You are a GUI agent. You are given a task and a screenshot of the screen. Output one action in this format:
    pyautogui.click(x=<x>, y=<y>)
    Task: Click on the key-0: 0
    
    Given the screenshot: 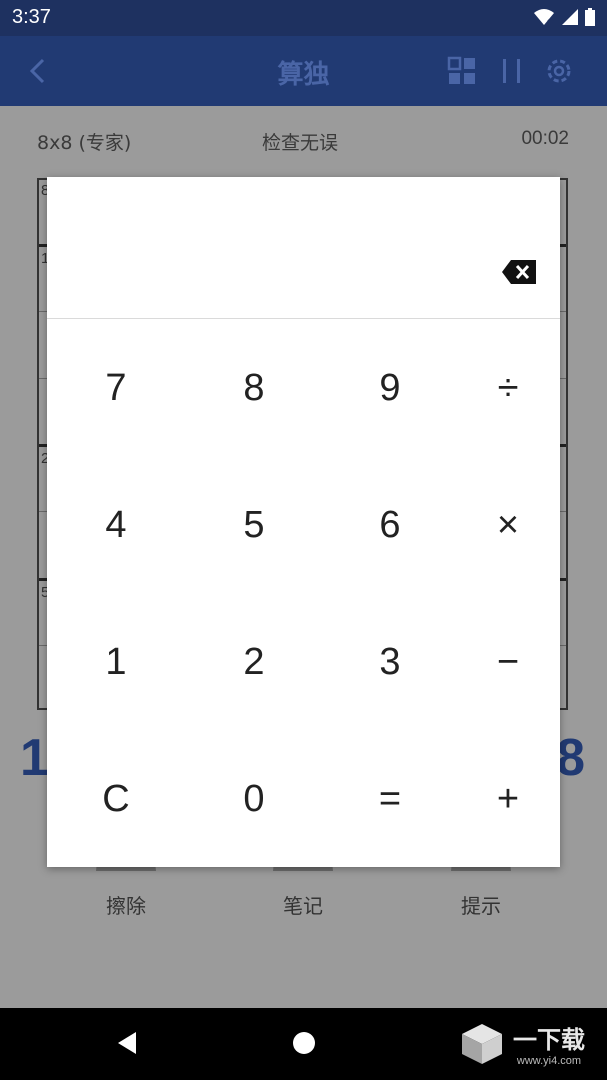 What is the action you would take?
    pyautogui.click(x=254, y=799)
    